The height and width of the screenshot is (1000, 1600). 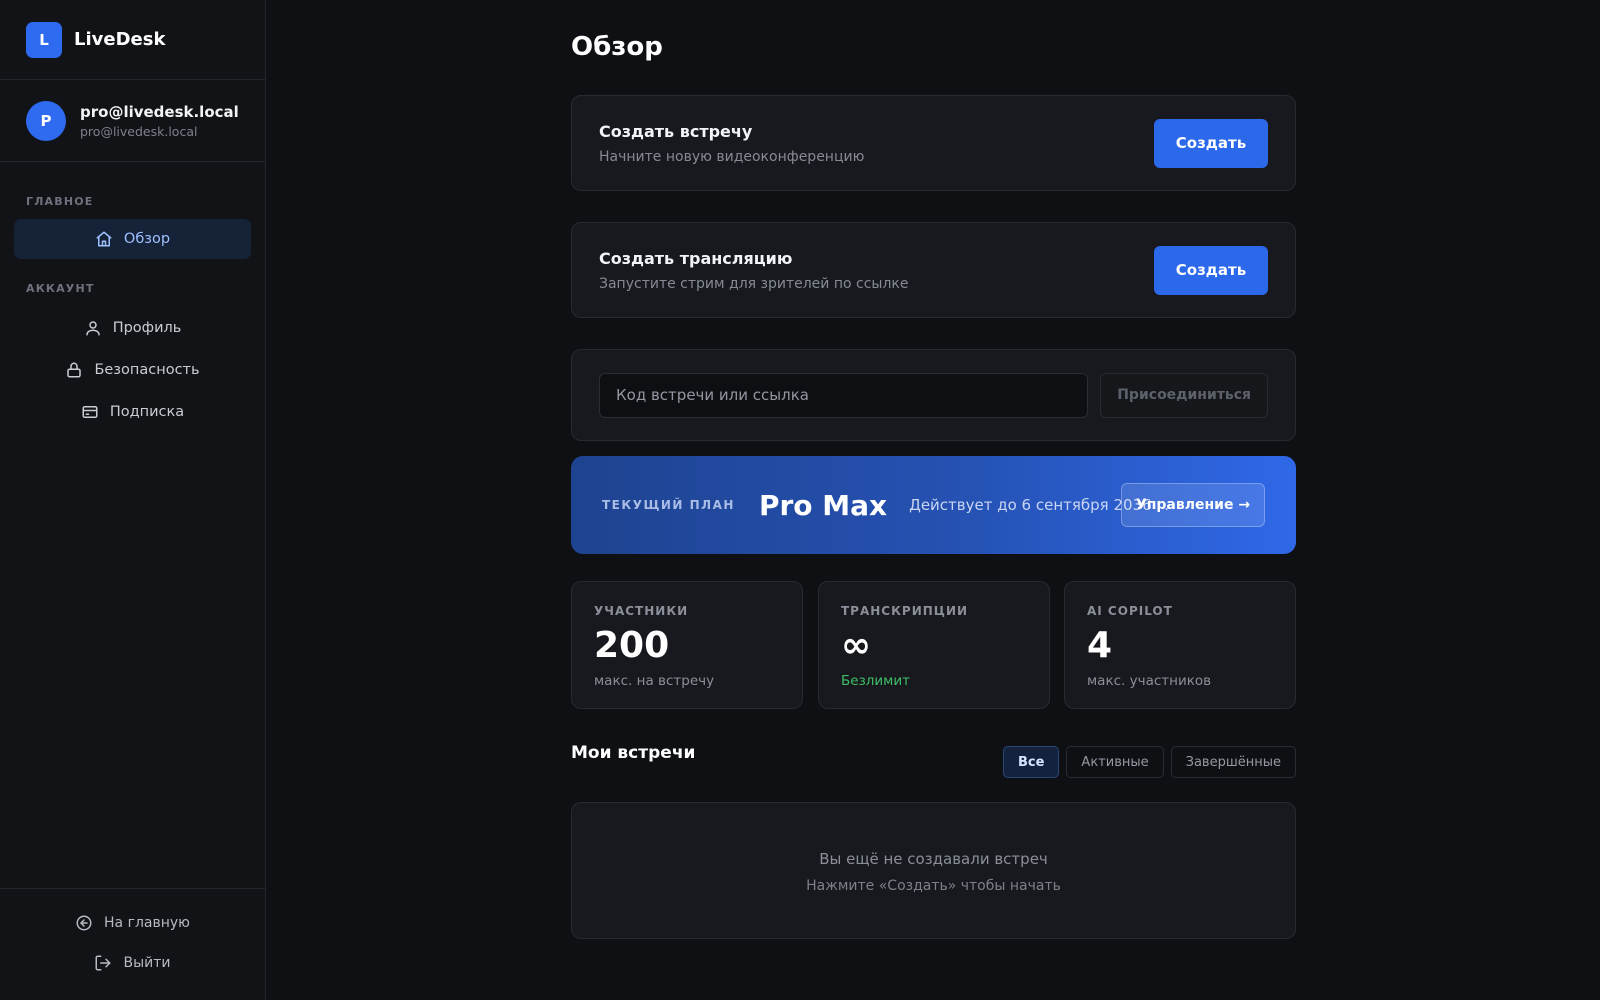 What do you see at coordinates (1100, 645) in the screenshot?
I see `stat-value: 4` at bounding box center [1100, 645].